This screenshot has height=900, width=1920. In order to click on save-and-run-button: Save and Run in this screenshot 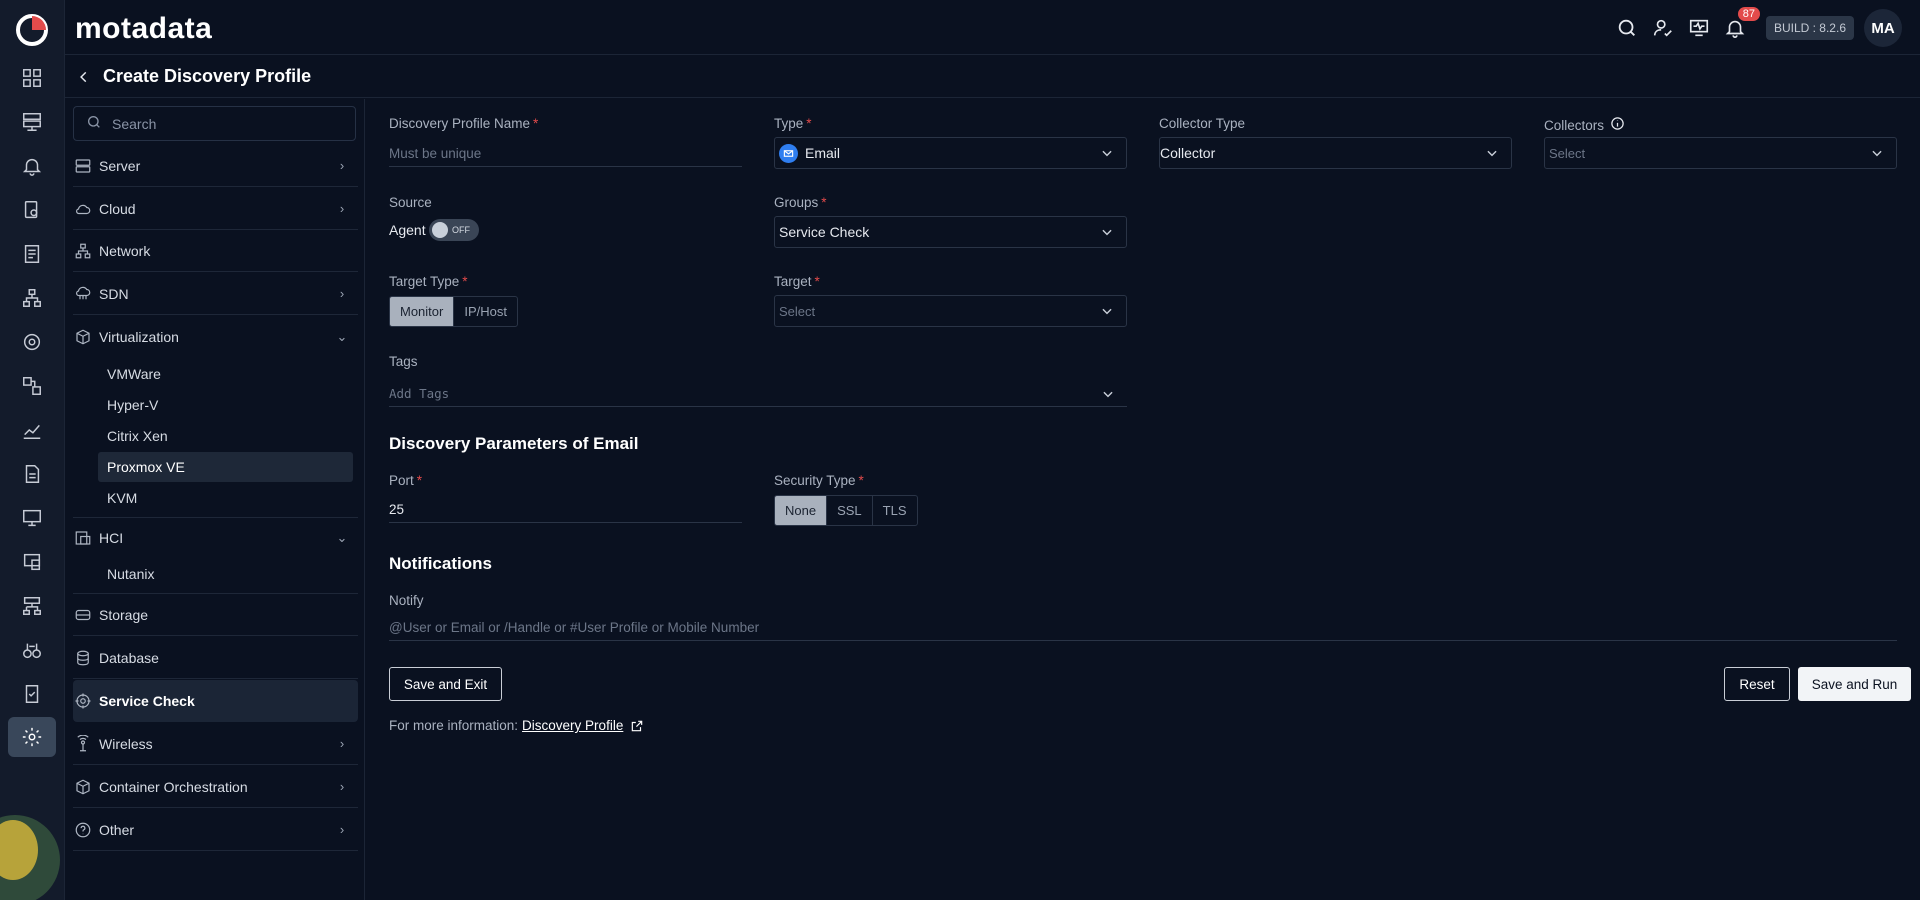, I will do `click(1854, 684)`.